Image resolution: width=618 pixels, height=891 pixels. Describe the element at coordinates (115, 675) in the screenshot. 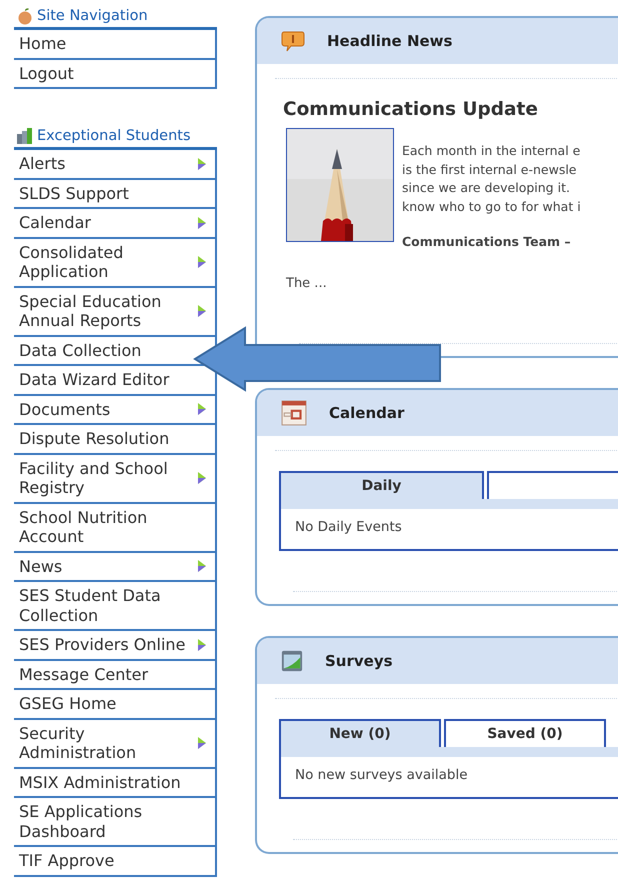

I see `nav-item: Message Center` at that location.